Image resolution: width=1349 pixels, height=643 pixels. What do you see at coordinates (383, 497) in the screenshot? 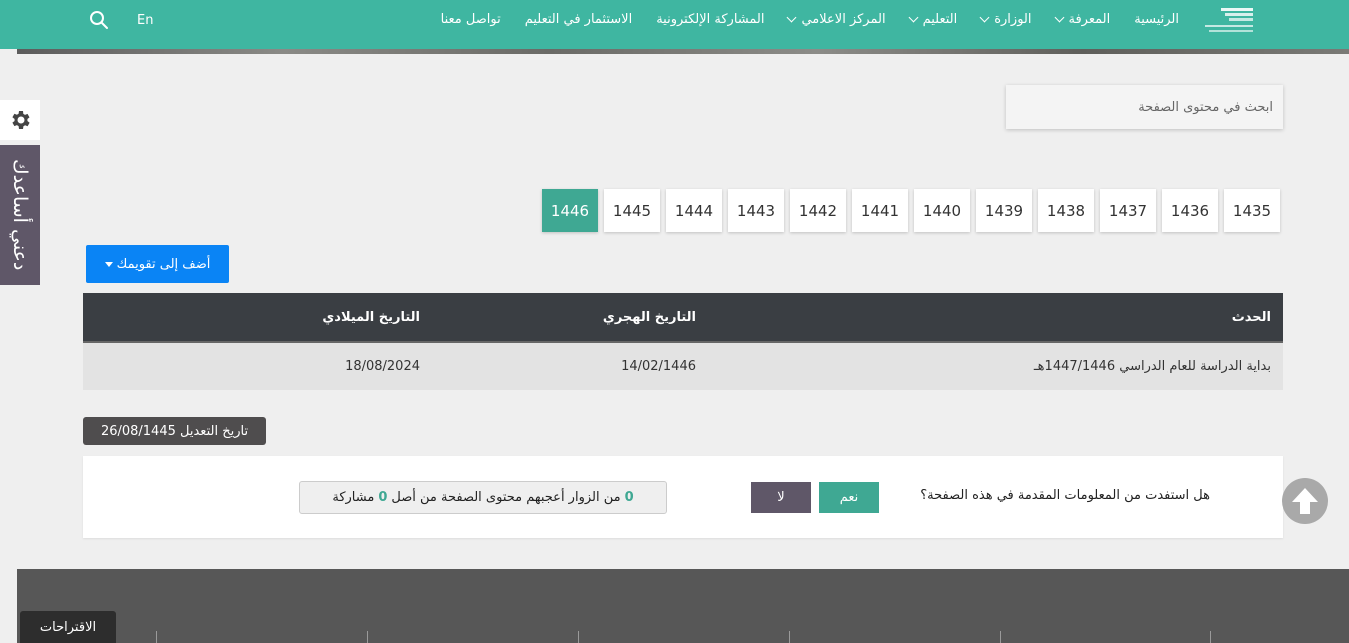
I see `total-count: 0` at bounding box center [383, 497].